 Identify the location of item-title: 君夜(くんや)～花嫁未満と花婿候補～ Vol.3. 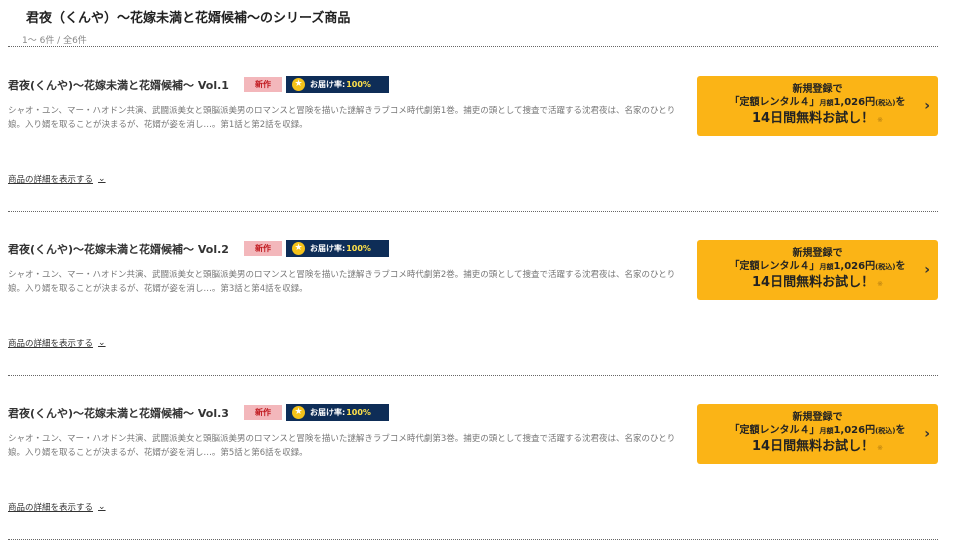
(118, 413).